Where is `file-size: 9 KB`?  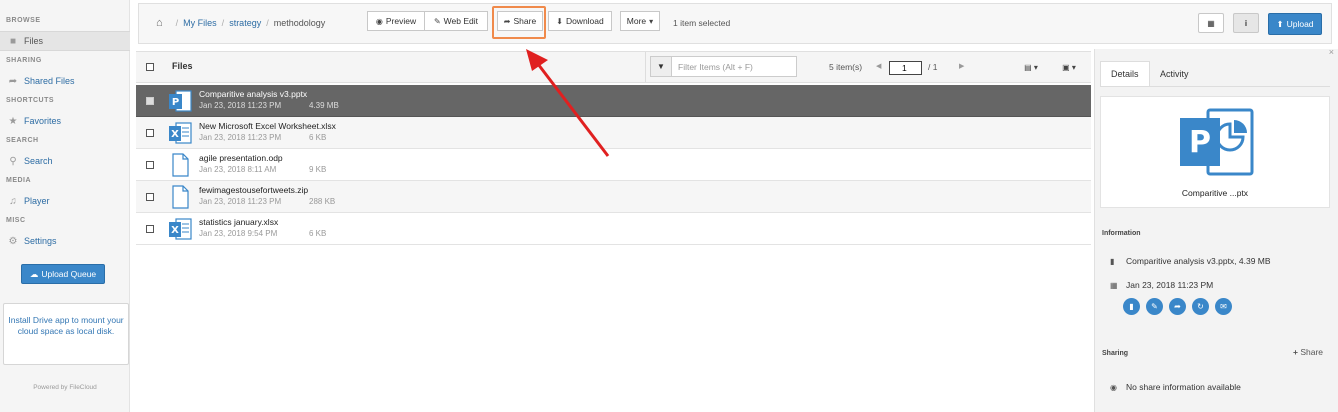
file-size: 9 KB is located at coordinates (318, 169).